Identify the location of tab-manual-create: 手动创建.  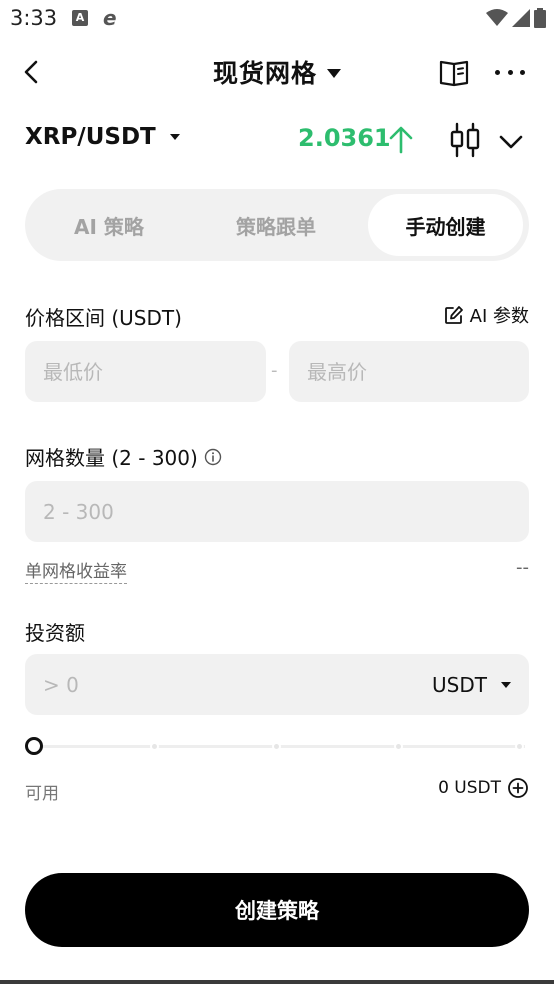
(445, 225).